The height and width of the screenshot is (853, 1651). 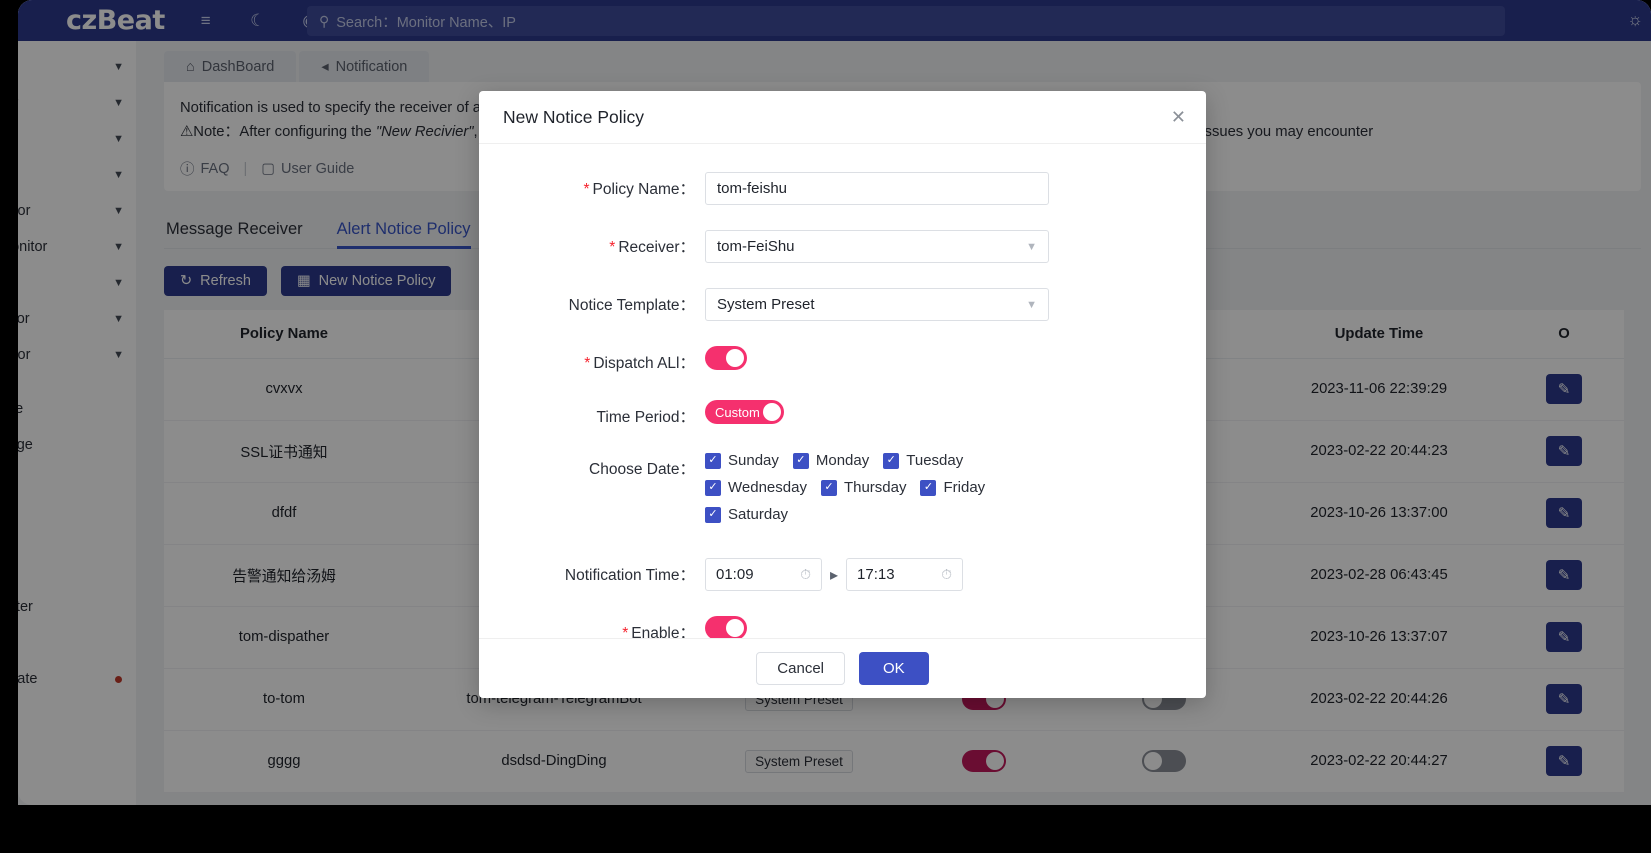 I want to click on field-label: * Enable：, so click(x=592, y=627).